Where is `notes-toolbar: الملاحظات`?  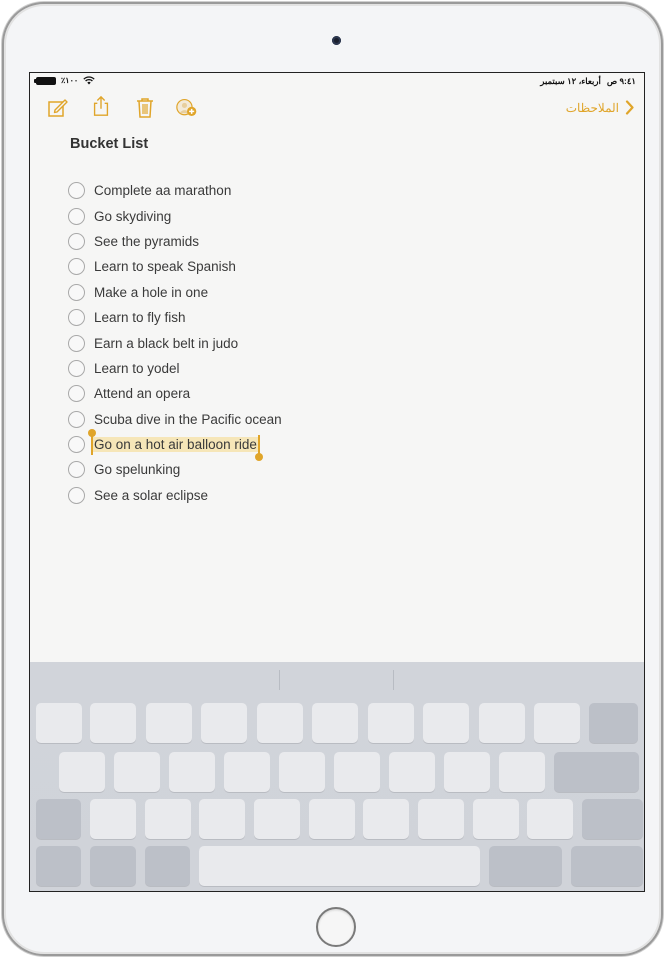
notes-toolbar: الملاحظات is located at coordinates (337, 109).